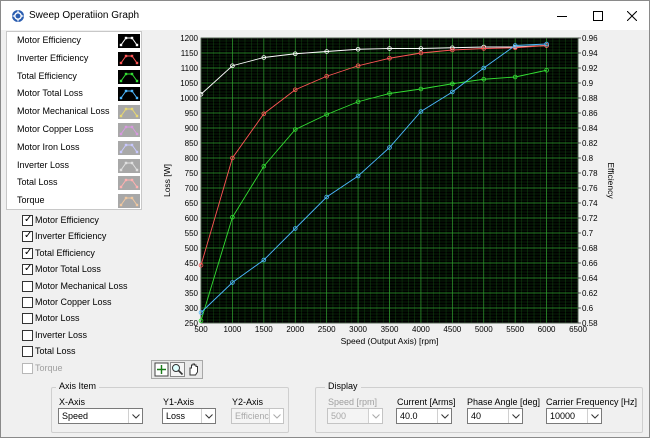 The height and width of the screenshot is (438, 650). What do you see at coordinates (177, 369) in the screenshot?
I see `zoom-icon` at bounding box center [177, 369].